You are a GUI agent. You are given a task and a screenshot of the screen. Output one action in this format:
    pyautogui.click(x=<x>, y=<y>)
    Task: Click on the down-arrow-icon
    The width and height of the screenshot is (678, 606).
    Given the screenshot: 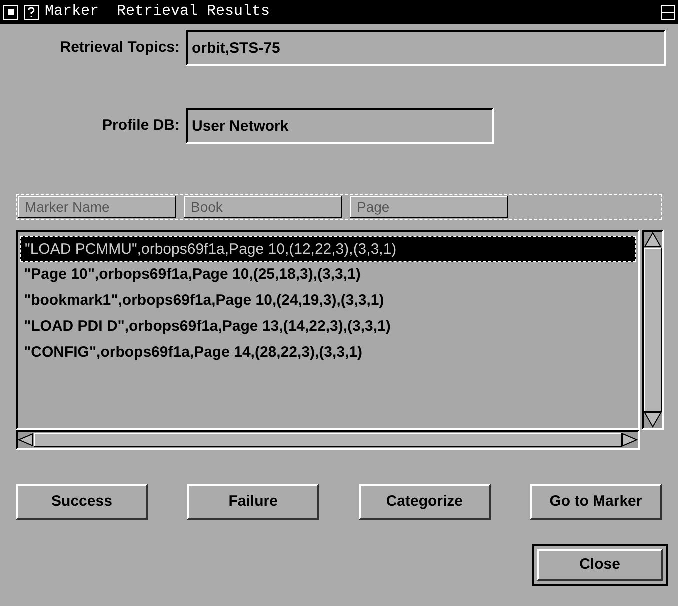 What is the action you would take?
    pyautogui.click(x=653, y=420)
    